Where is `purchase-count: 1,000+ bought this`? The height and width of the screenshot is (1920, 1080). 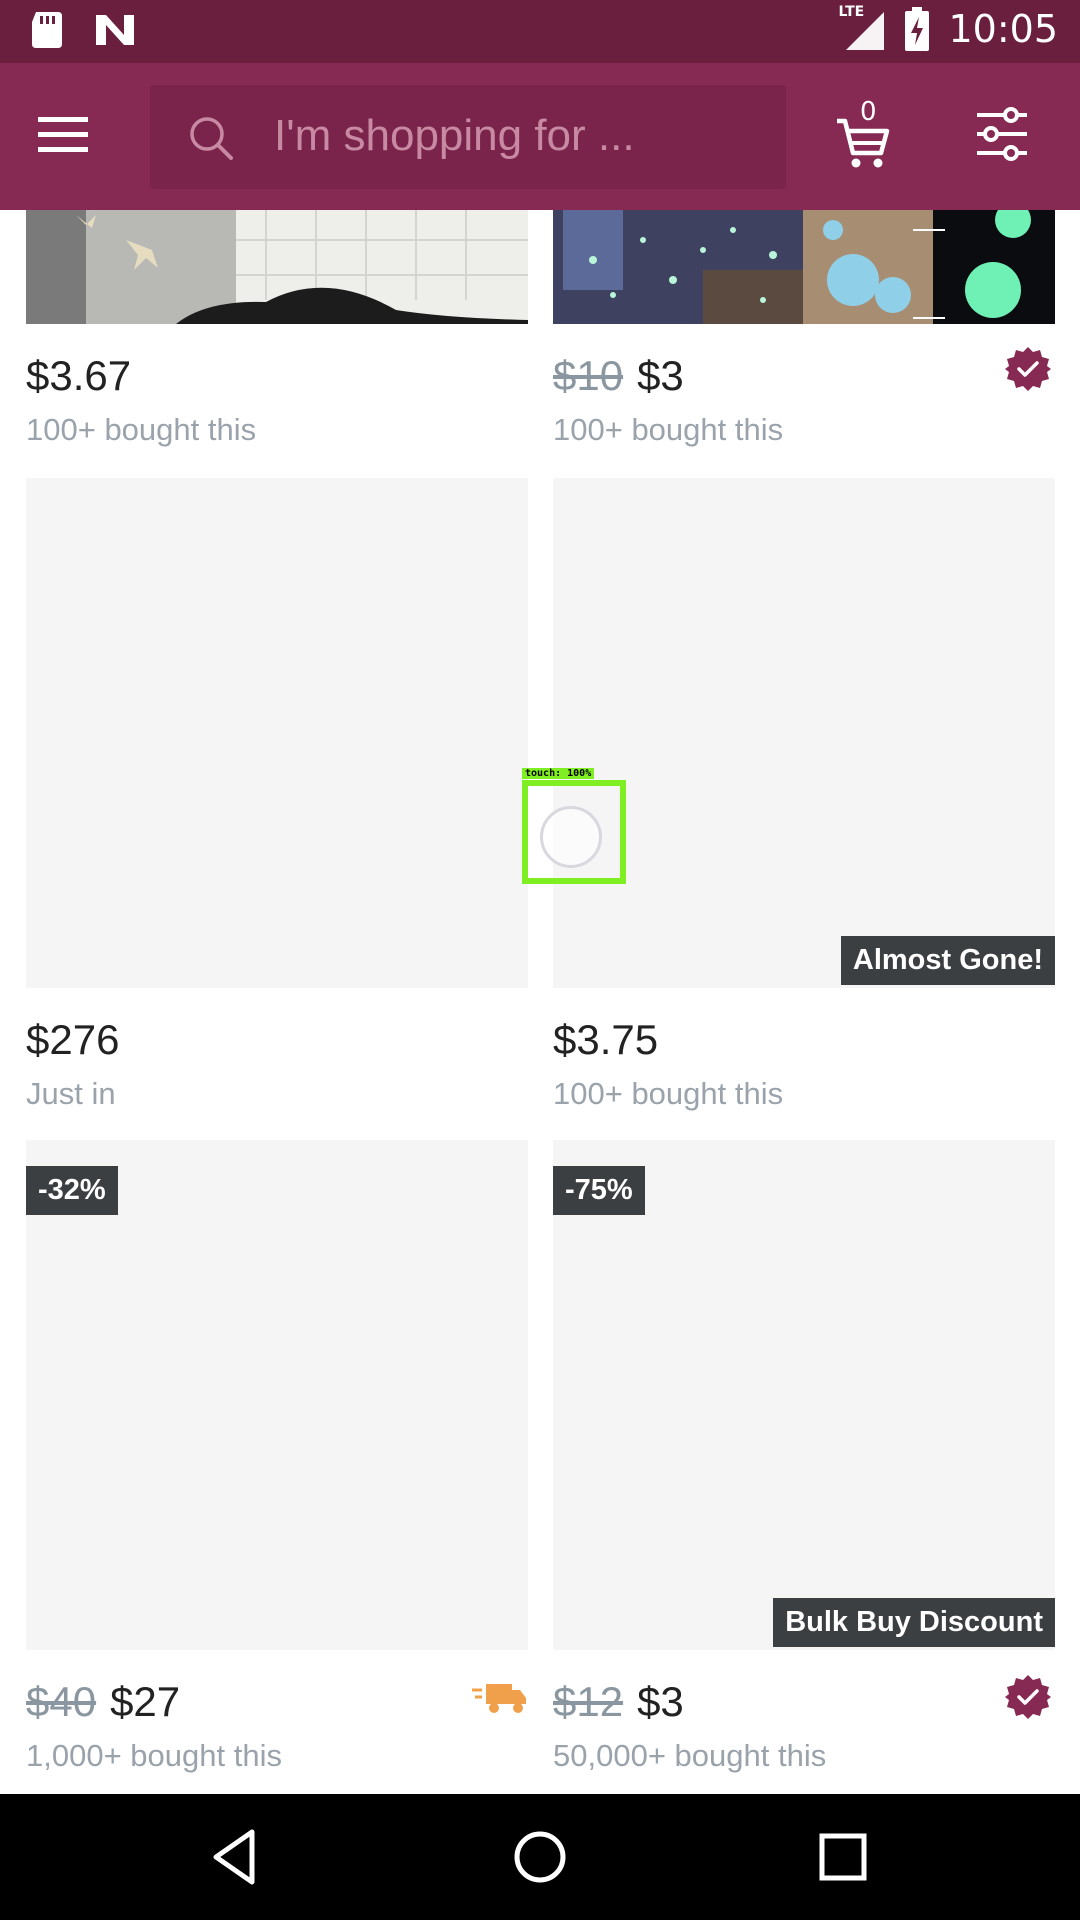 purchase-count: 1,000+ bought this is located at coordinates (154, 1755).